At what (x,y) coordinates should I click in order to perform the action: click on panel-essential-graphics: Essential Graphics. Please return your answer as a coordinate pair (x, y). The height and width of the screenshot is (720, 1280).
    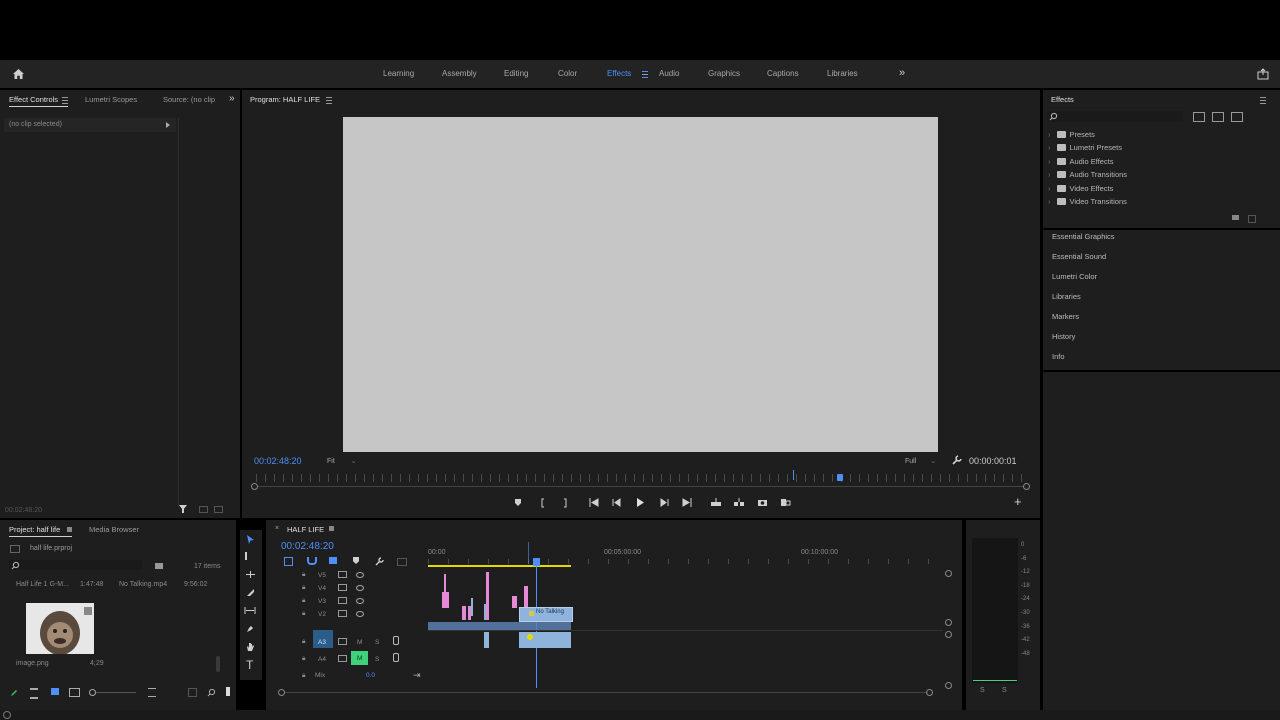
    Looking at the image, I should click on (1083, 236).